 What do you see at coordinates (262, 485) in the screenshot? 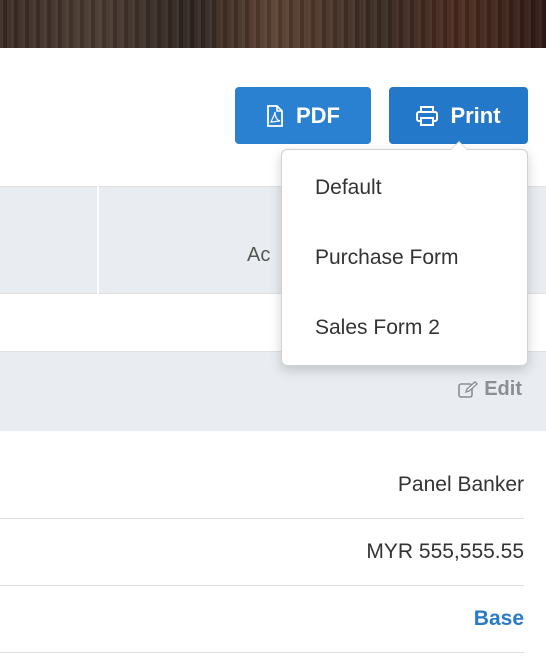
I see `detail-row: Panel Banker` at bounding box center [262, 485].